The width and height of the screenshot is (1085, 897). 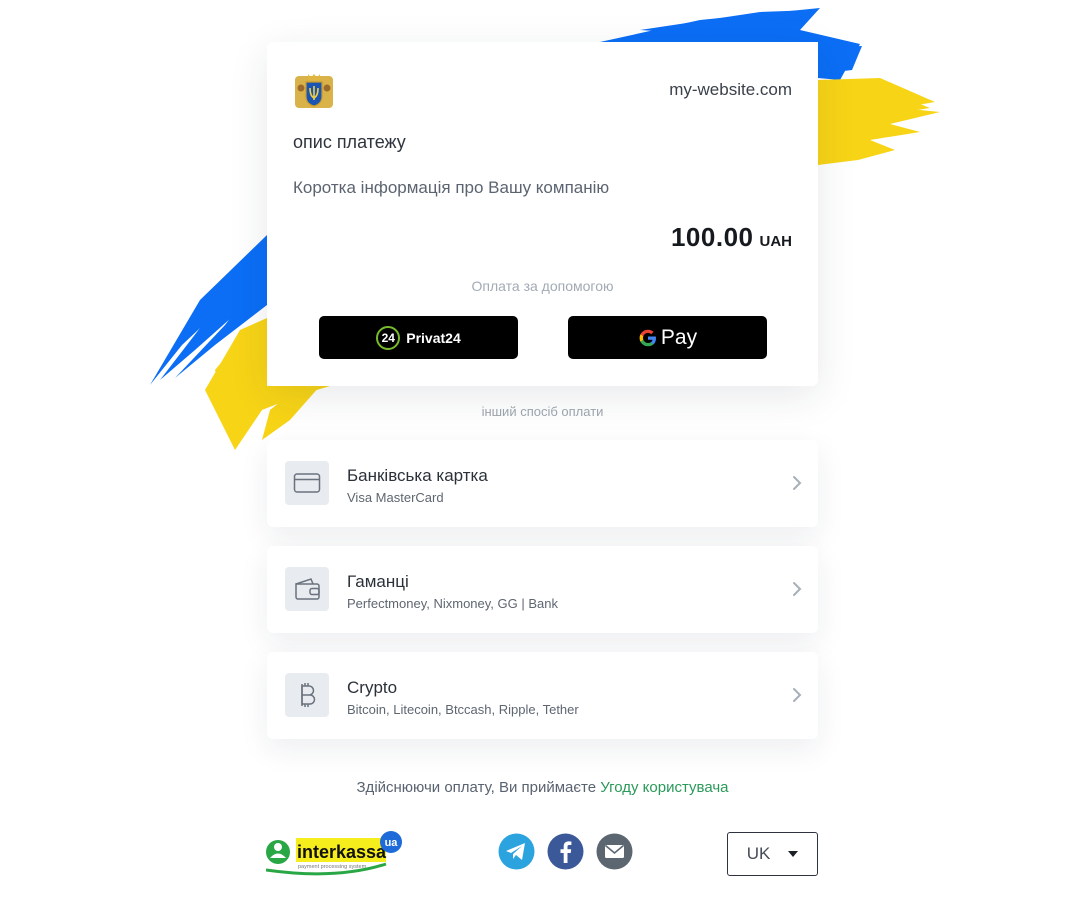 I want to click on payment-amount: 100.00 UAH, so click(x=731, y=237).